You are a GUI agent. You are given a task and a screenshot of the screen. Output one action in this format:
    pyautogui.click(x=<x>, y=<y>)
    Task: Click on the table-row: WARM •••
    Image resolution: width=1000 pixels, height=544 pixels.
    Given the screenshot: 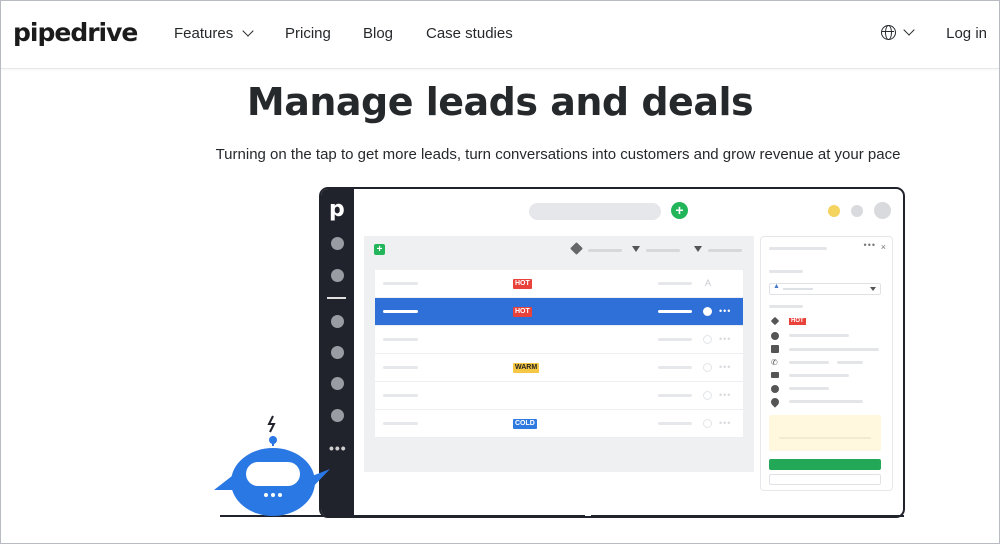 What is the action you would take?
    pyautogui.click(x=559, y=368)
    